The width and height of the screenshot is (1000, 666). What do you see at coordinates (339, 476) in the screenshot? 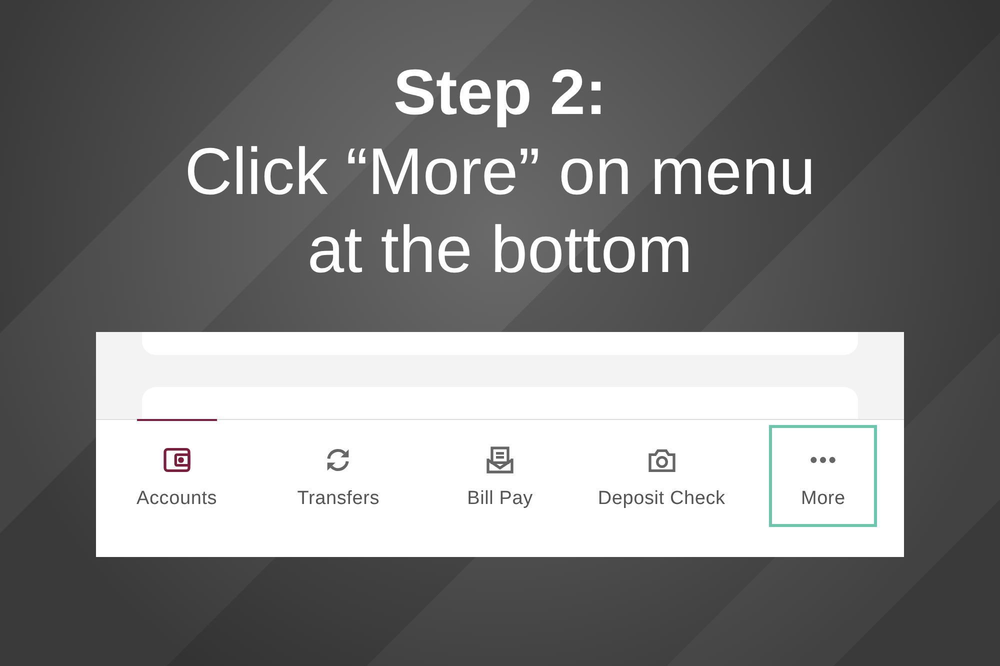
I see `tab: Transfers` at bounding box center [339, 476].